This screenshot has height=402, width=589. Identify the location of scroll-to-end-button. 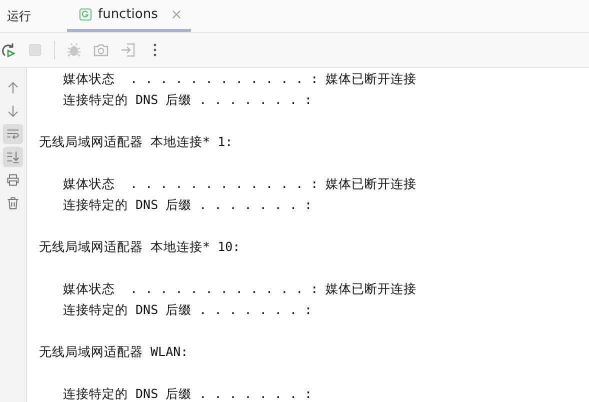
(13, 157).